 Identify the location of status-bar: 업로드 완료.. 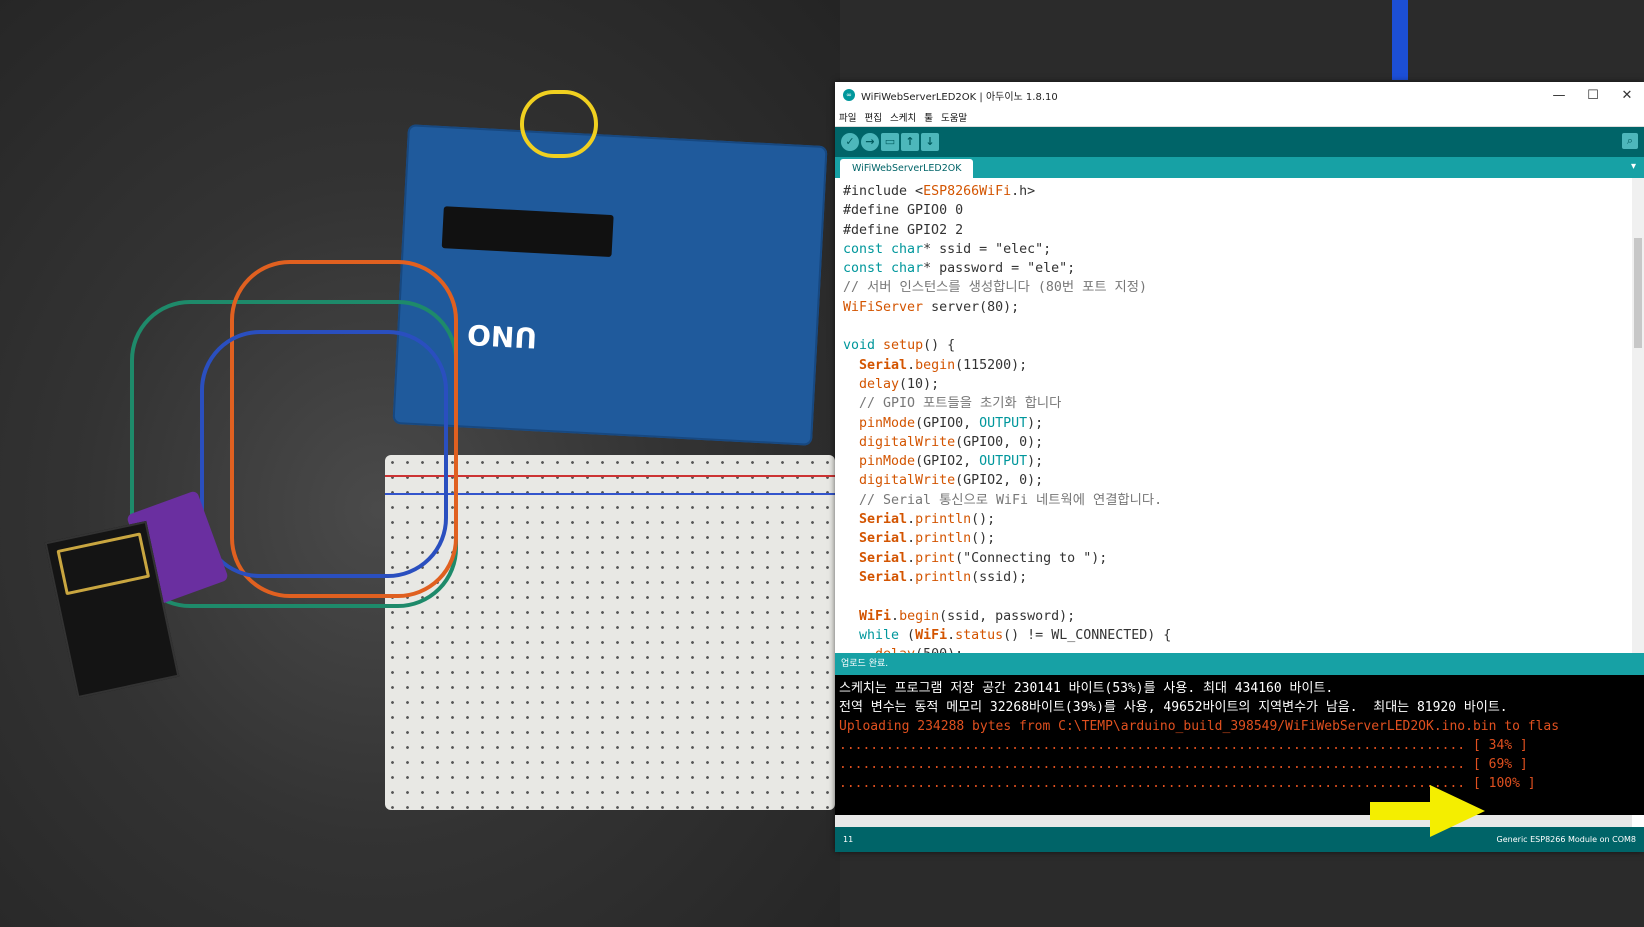
(1239, 664).